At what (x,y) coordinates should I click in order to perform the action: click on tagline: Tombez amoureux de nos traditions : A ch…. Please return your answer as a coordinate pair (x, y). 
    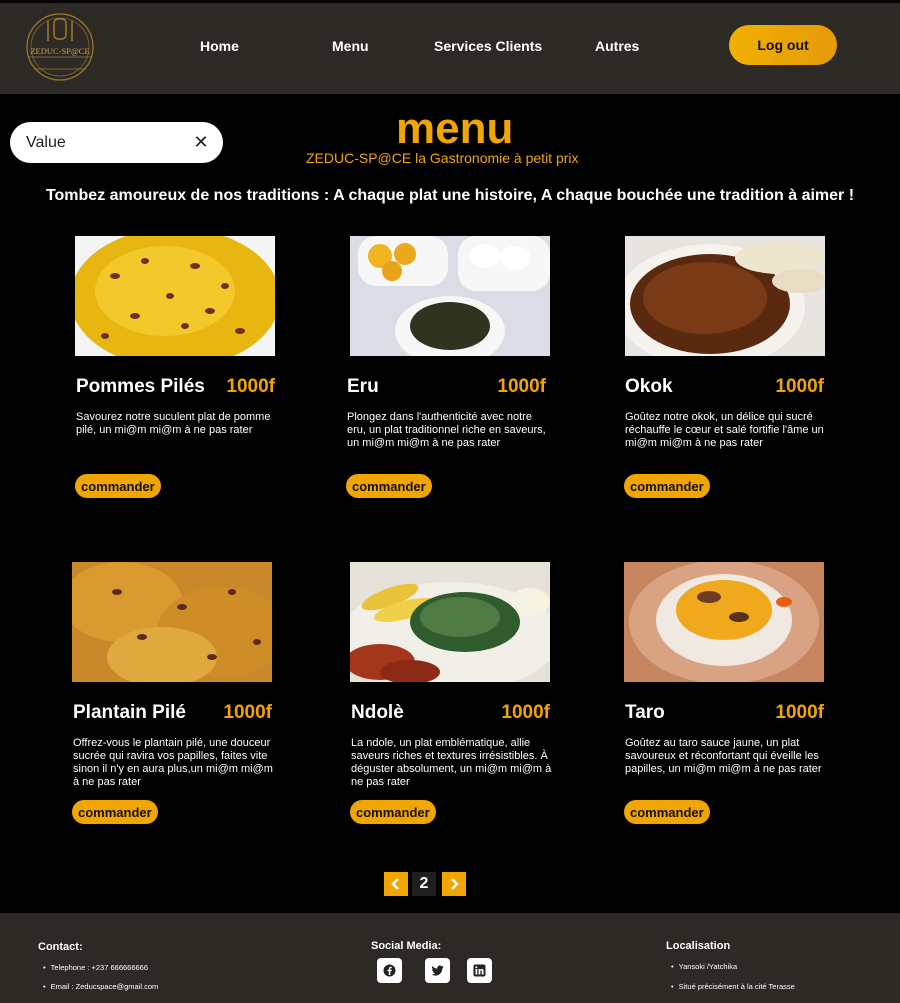
    Looking at the image, I should click on (450, 195).